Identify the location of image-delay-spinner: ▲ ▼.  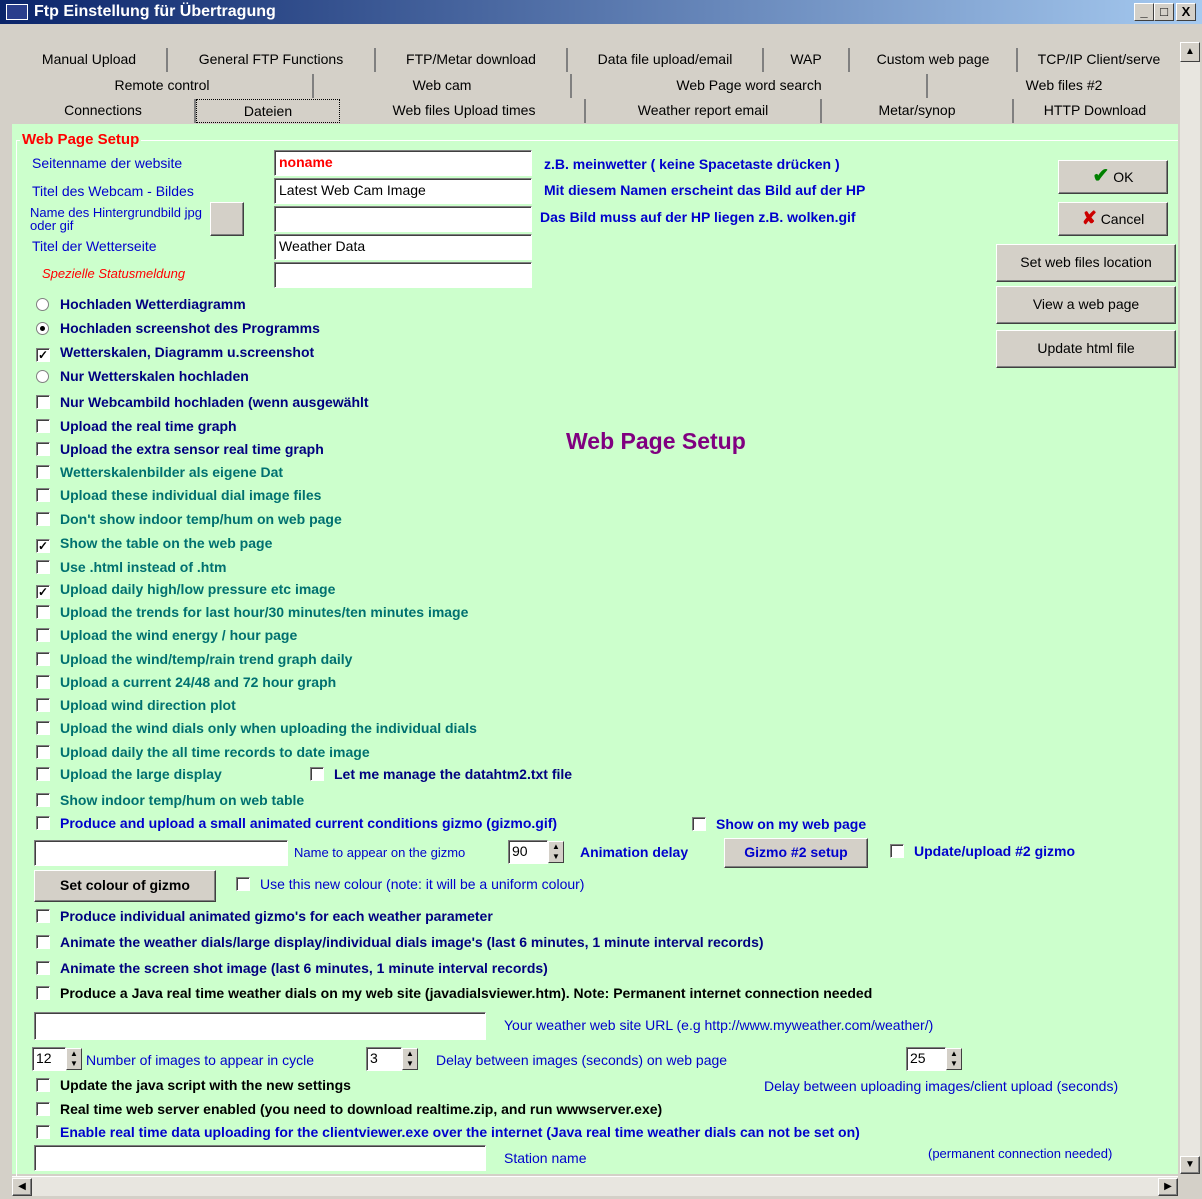
(410, 1059).